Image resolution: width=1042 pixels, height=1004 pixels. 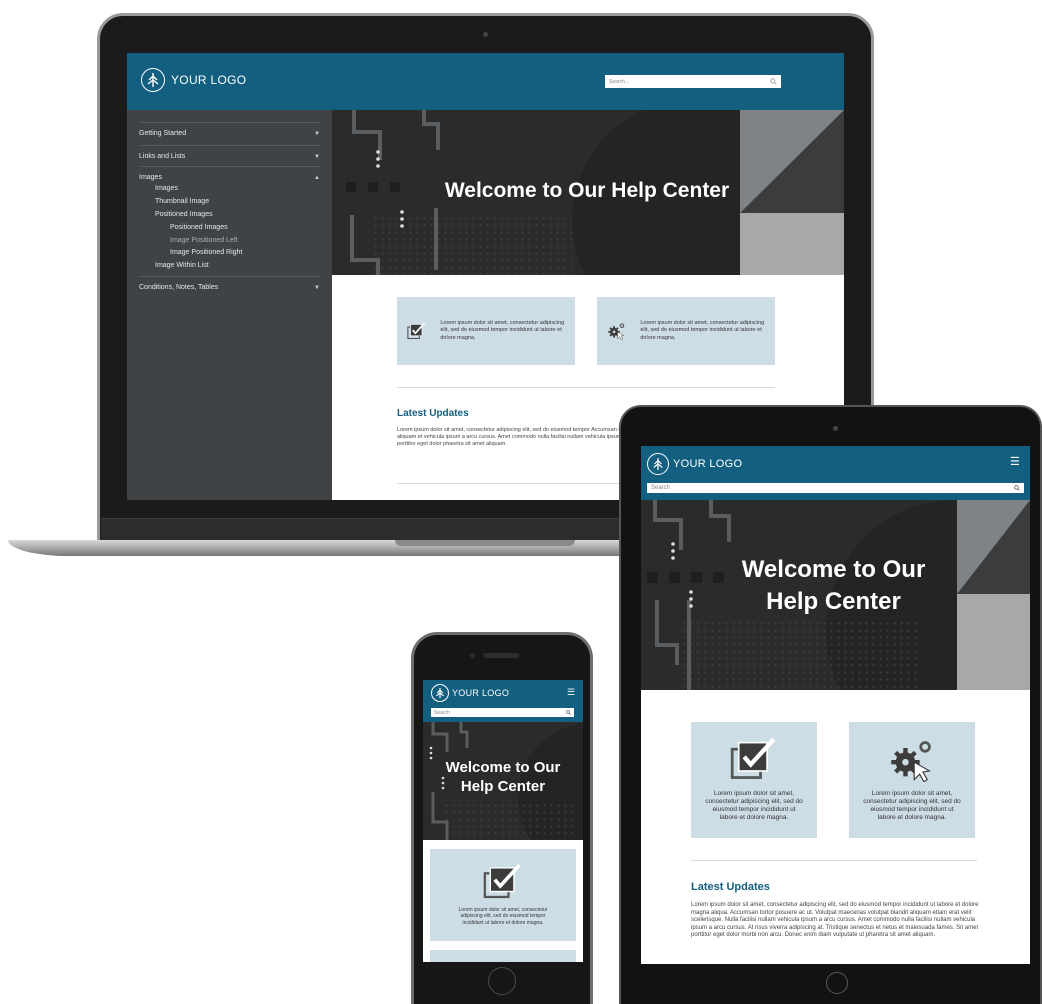 What do you see at coordinates (229, 283) in the screenshot?
I see `sidebar-item-conditions-notes-tables: Conditions, Notes, Tables ▼` at bounding box center [229, 283].